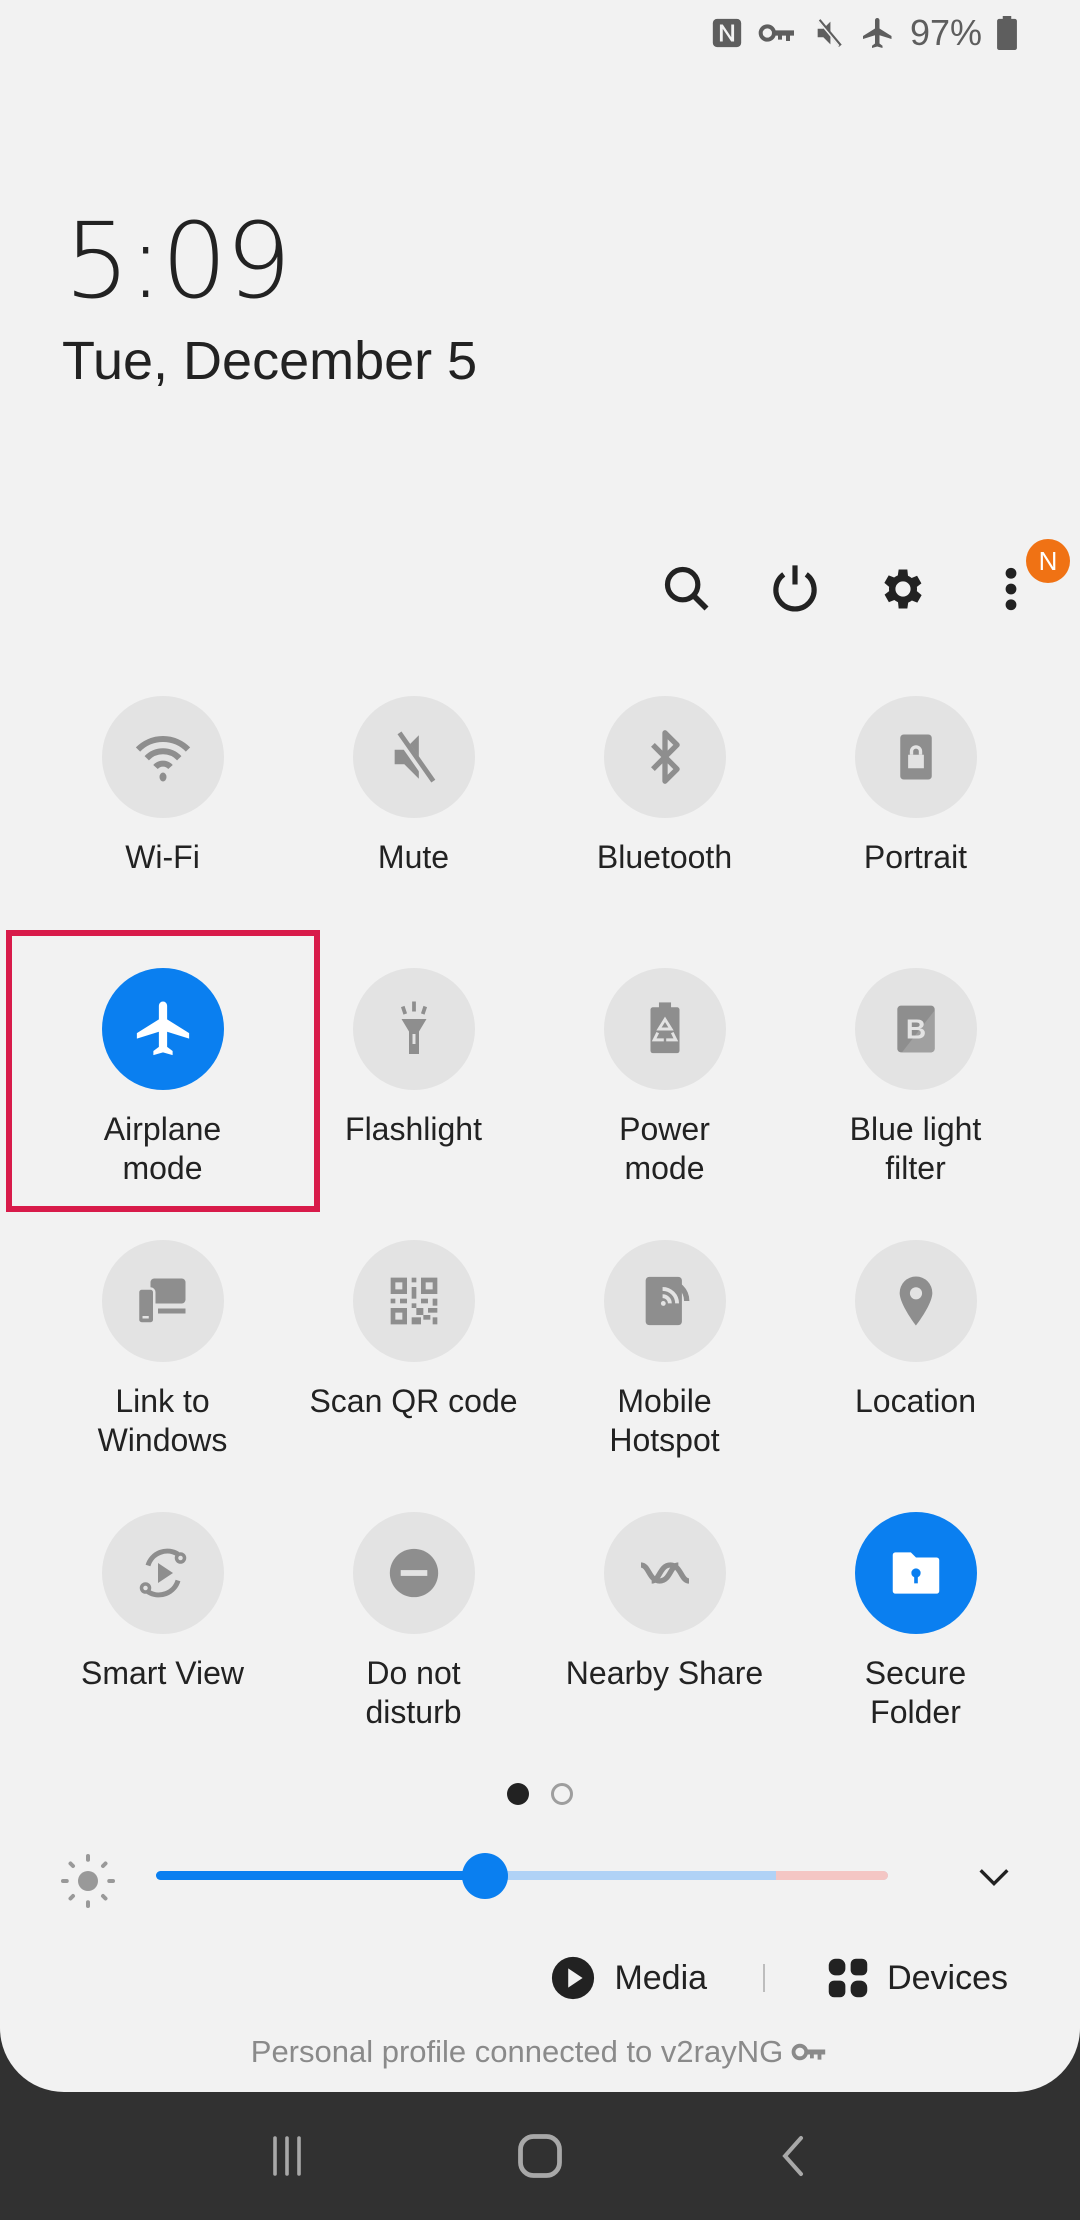 This screenshot has height=2220, width=1080. I want to click on tile-label: Scan QR code, so click(413, 1401).